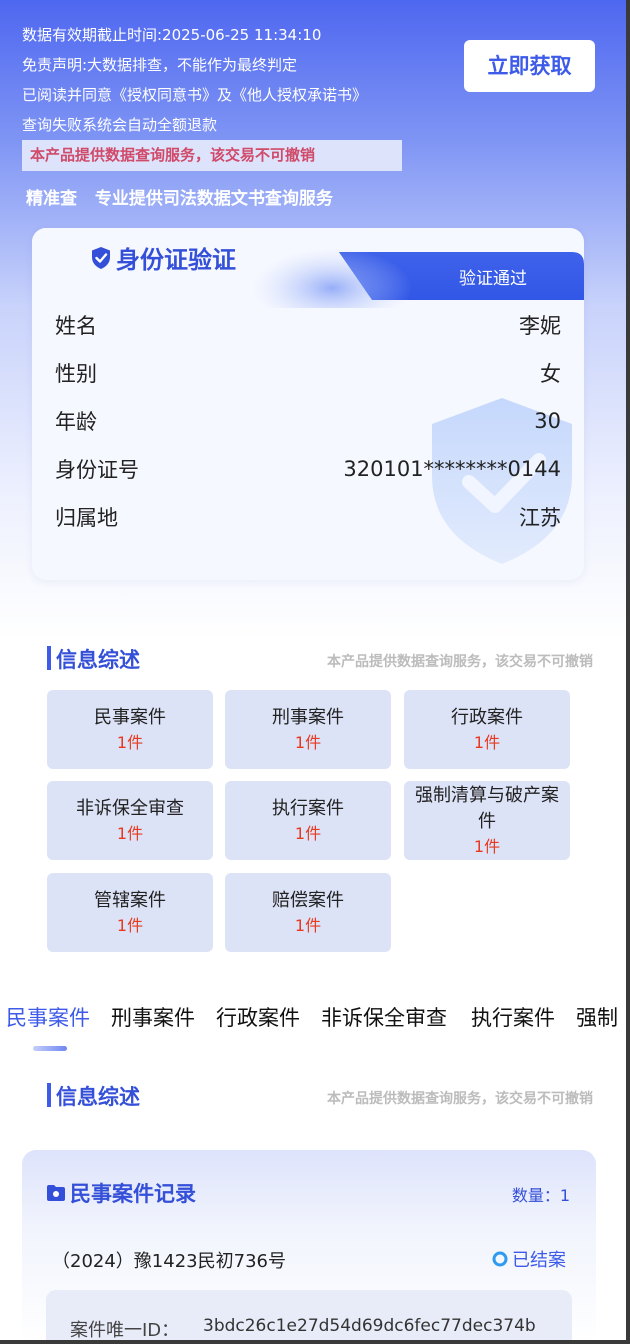 The width and height of the screenshot is (630, 1344). Describe the element at coordinates (169, 1261) in the screenshot. I see `case-number: （2024）豫1423民初736号` at that location.